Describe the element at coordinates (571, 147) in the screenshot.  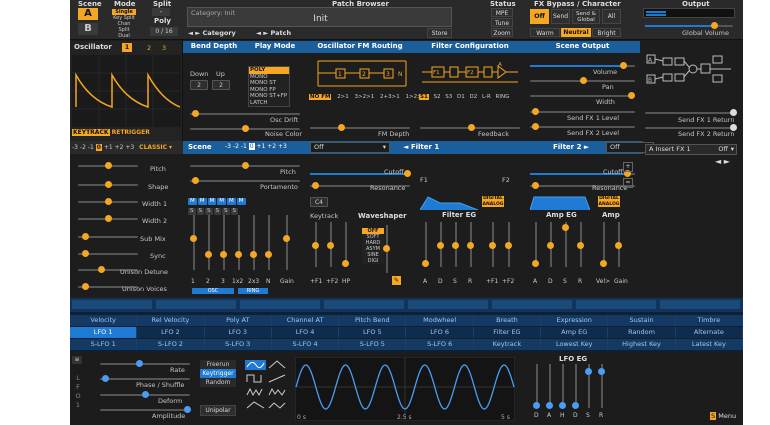
I see `filter2-label: Filter 2 ►` at that location.